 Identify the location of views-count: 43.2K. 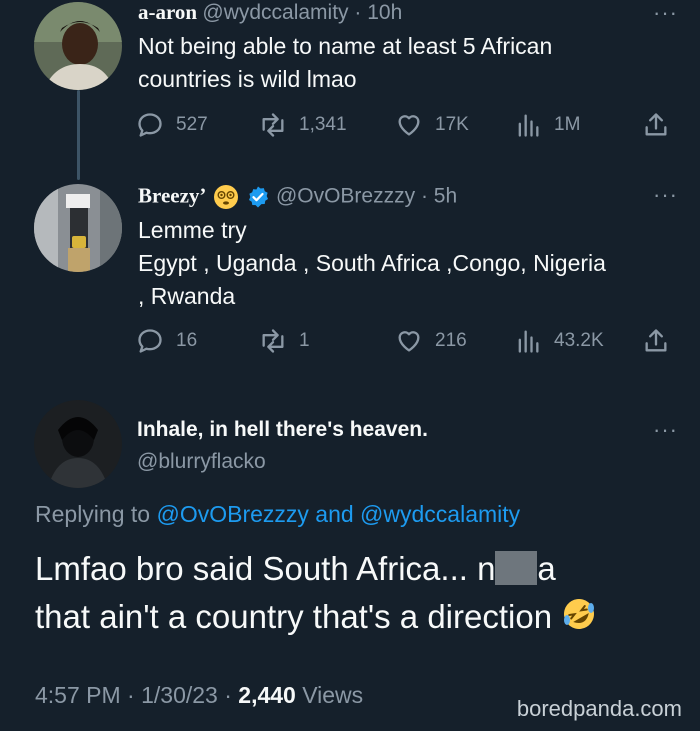
(579, 340).